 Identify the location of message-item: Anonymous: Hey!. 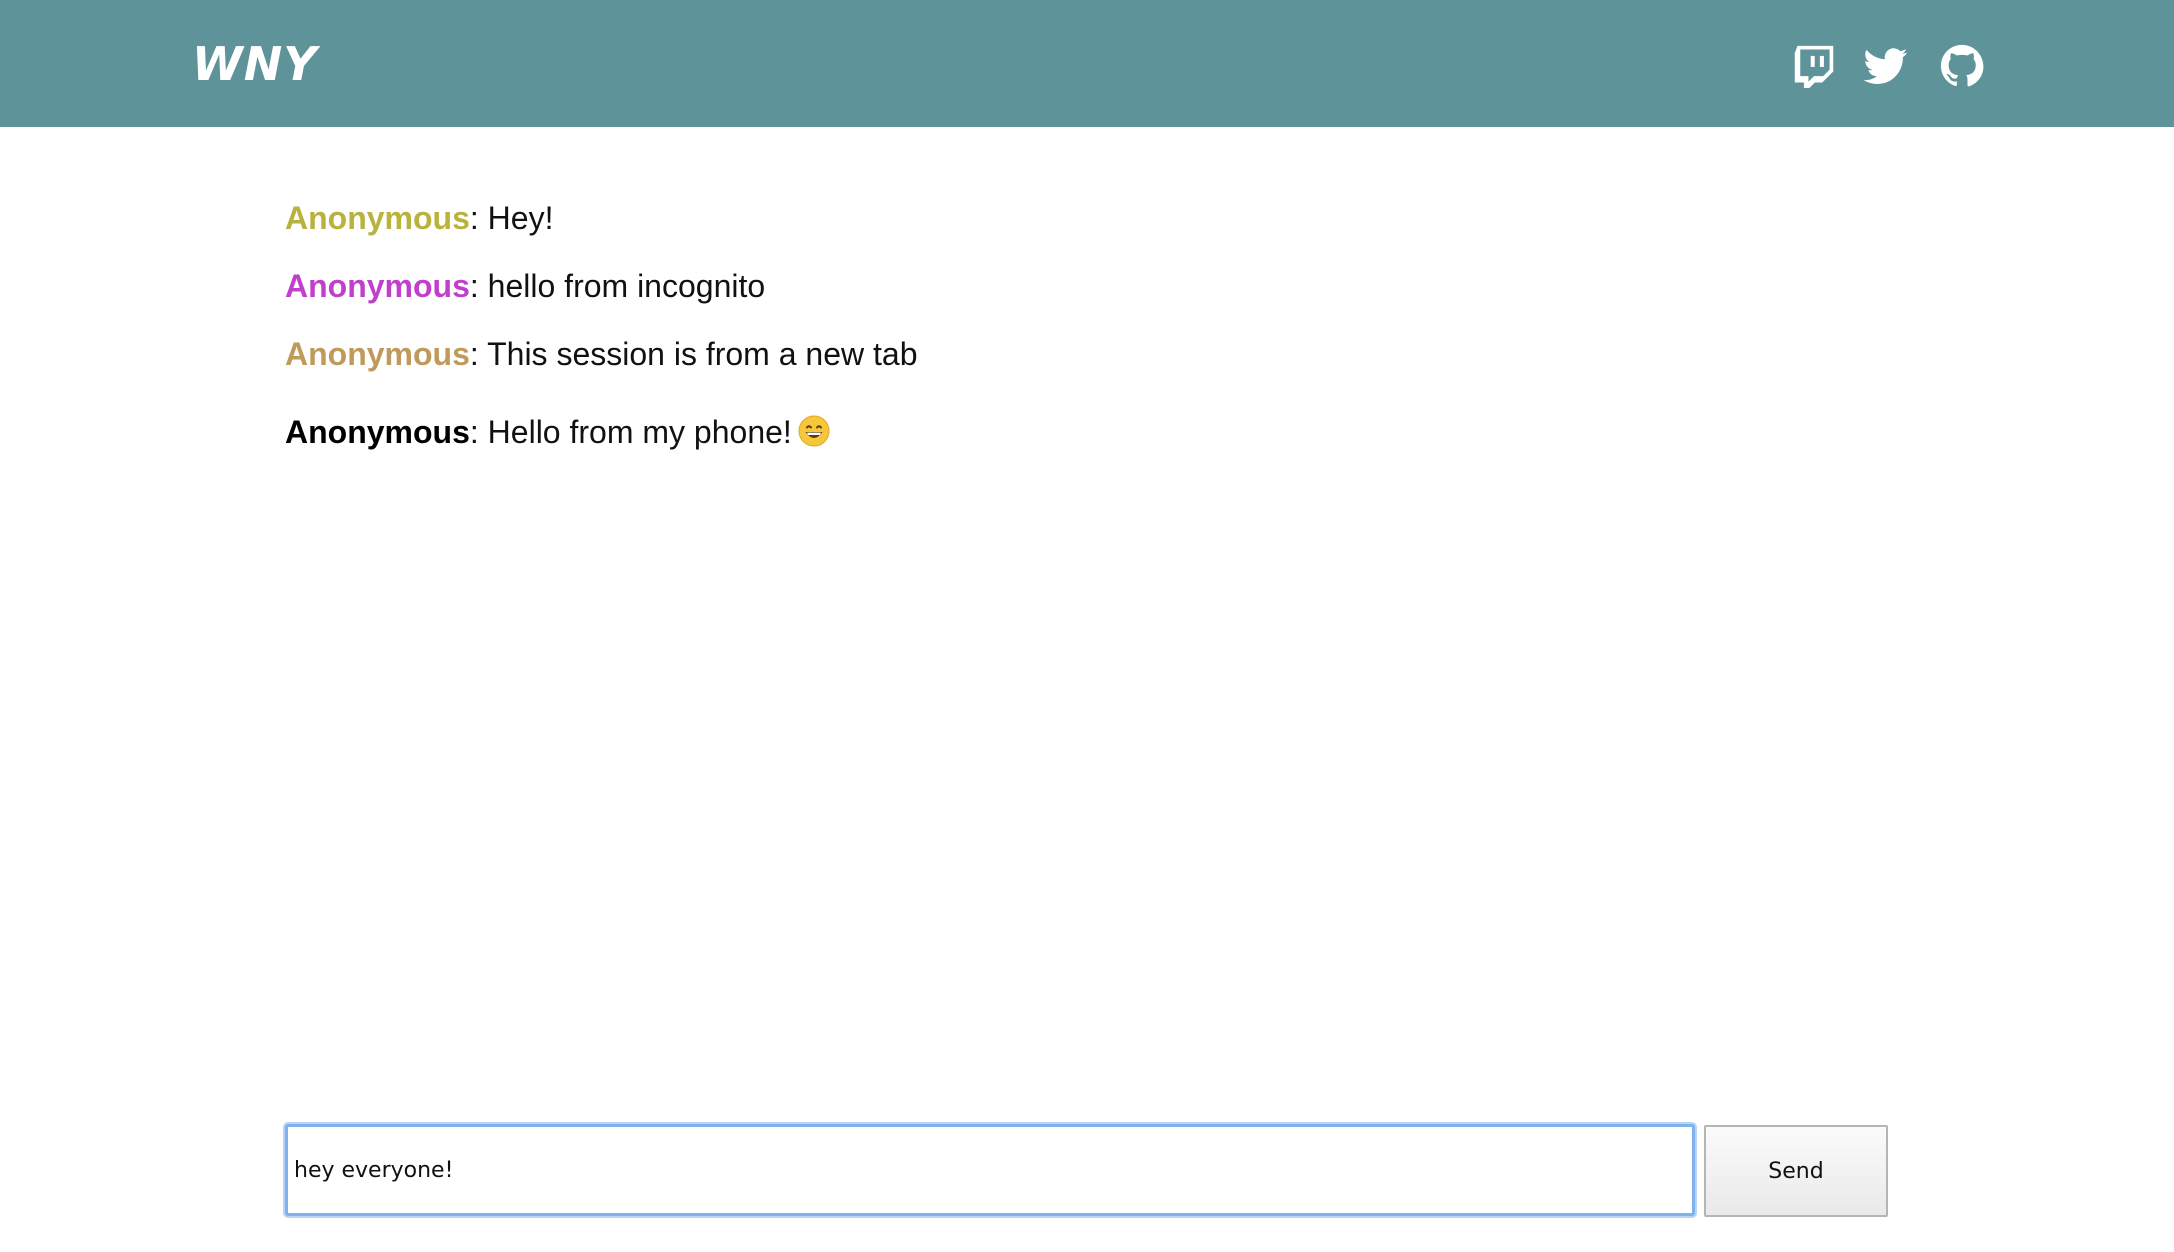
(419, 218).